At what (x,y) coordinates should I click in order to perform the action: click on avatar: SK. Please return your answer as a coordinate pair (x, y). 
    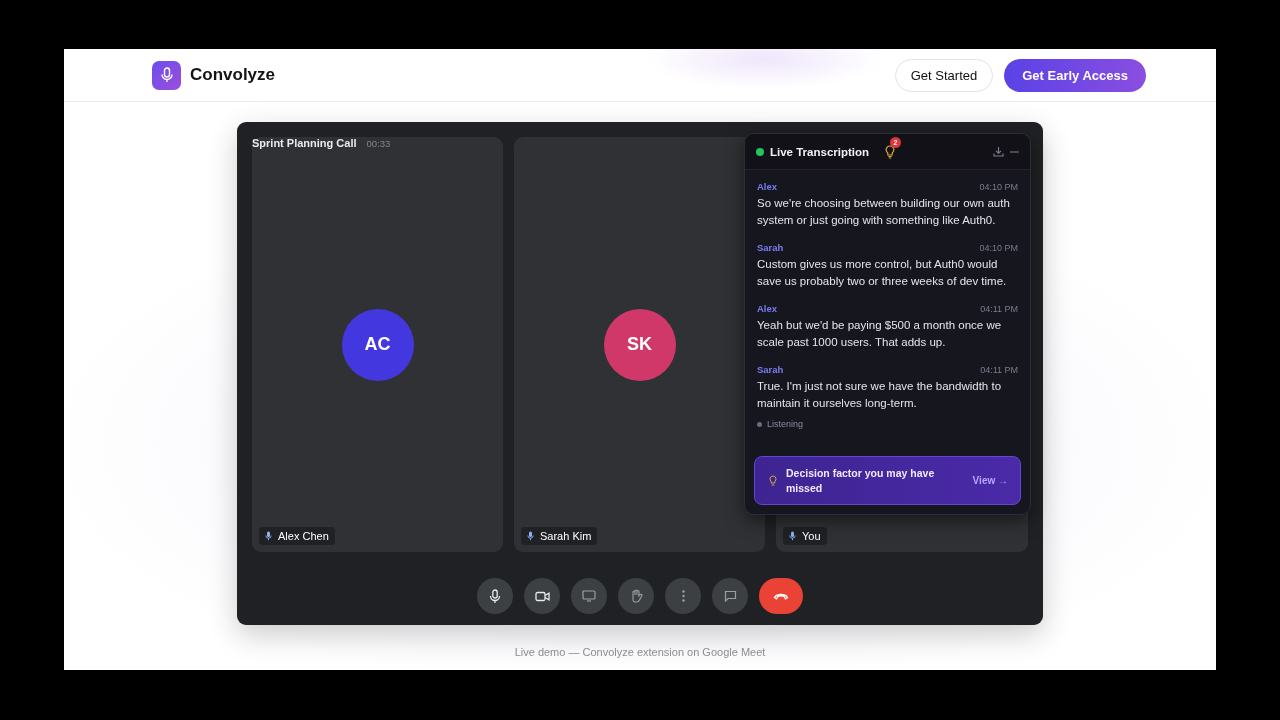
    Looking at the image, I should click on (639, 344).